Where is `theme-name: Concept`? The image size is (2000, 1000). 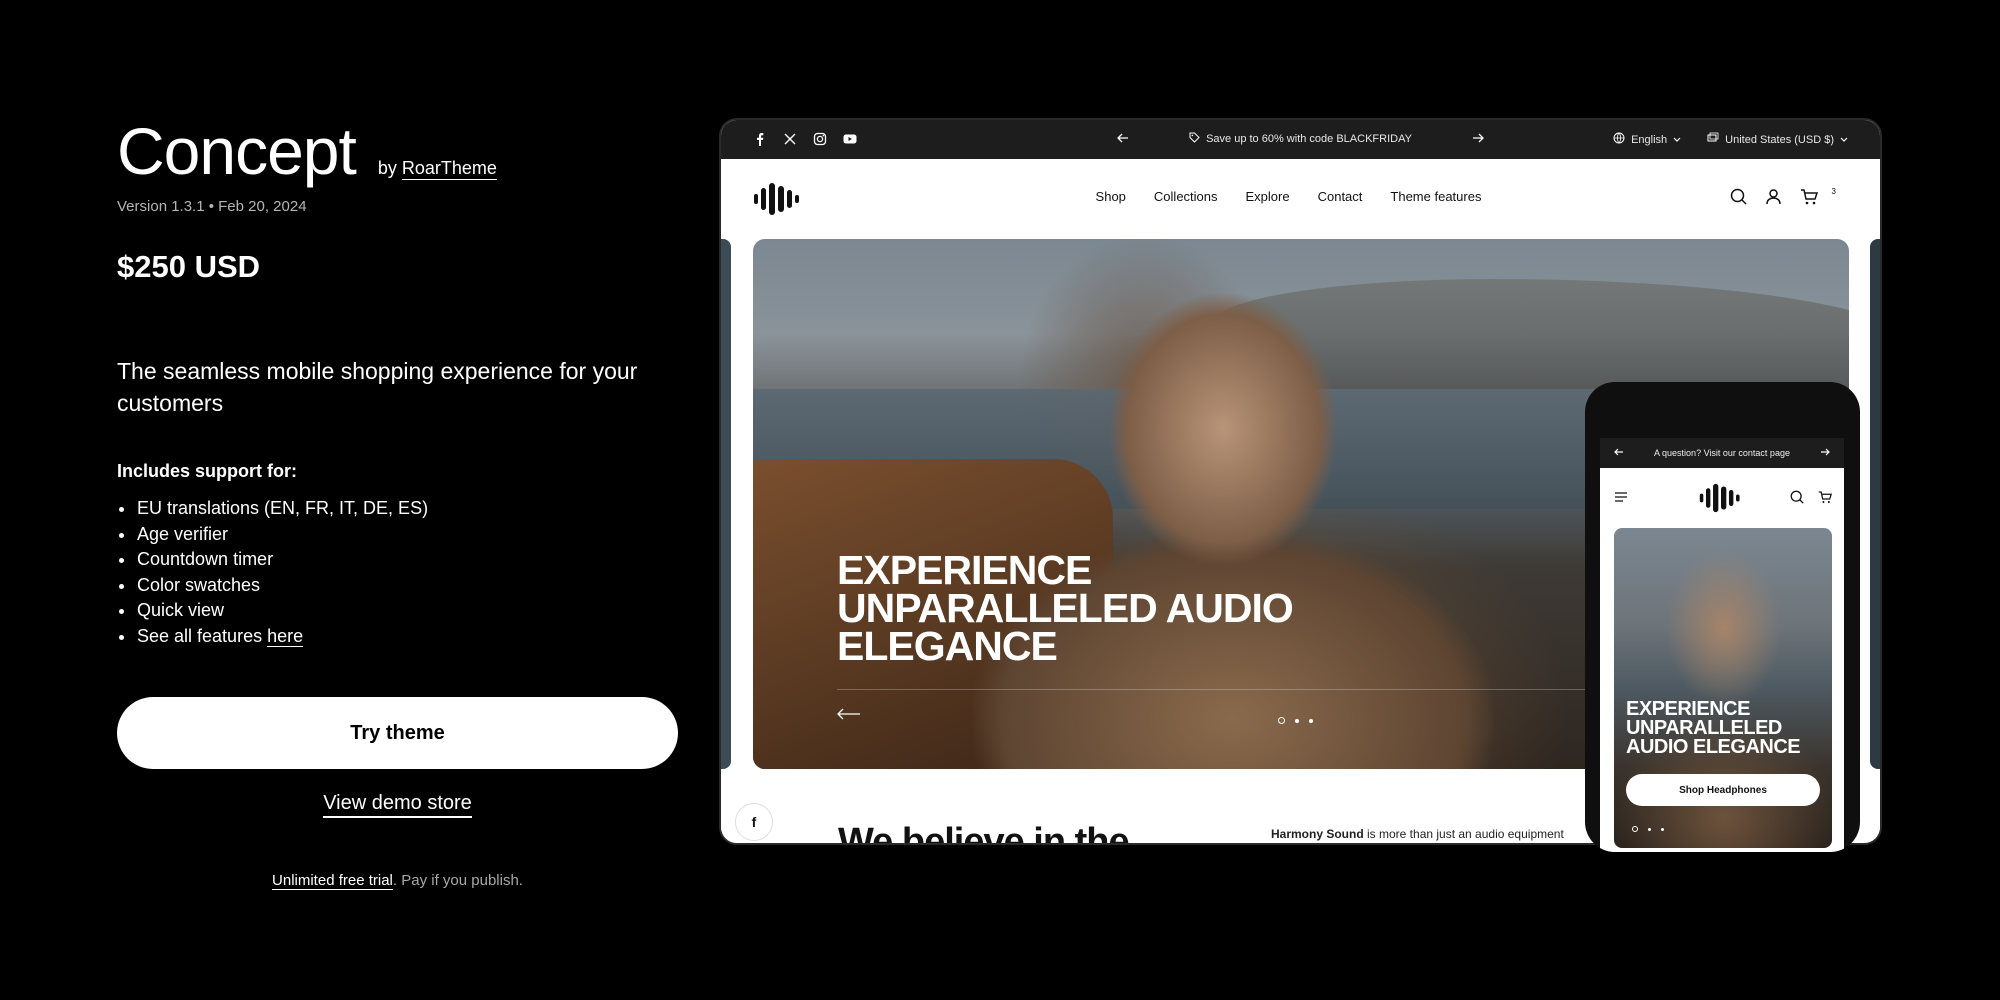 theme-name: Concept is located at coordinates (237, 151).